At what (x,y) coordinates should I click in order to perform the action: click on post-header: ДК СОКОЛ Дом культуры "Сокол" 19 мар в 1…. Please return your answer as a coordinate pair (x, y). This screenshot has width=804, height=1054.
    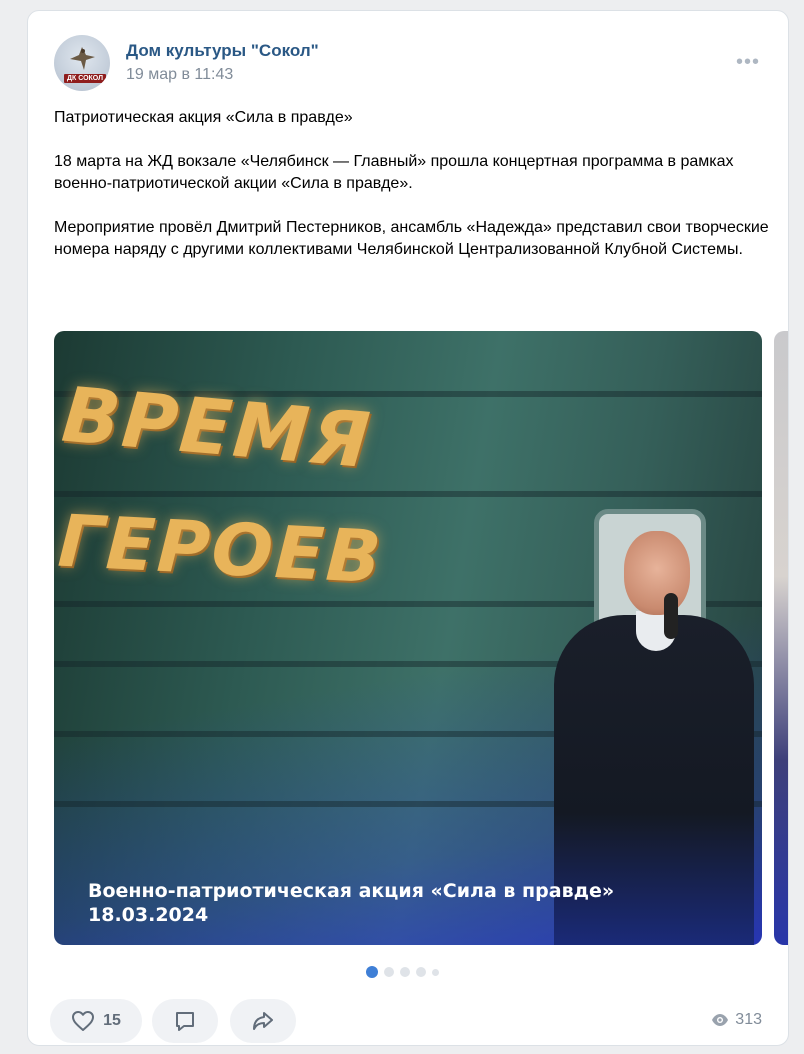
    Looking at the image, I should click on (410, 63).